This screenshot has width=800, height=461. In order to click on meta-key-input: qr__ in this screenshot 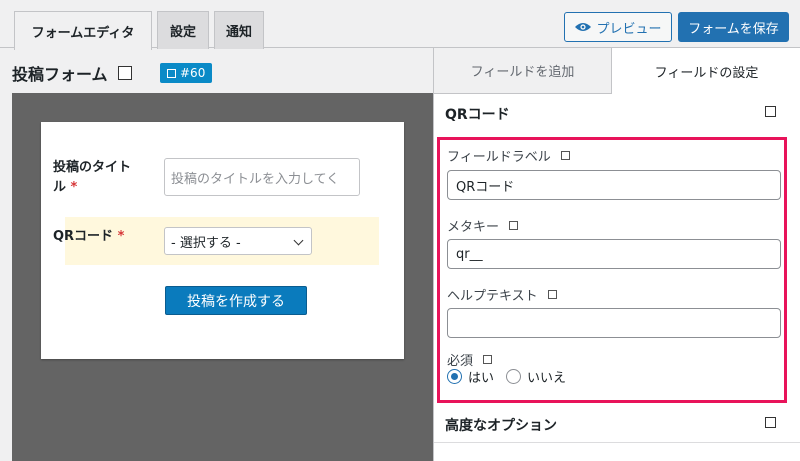, I will do `click(614, 254)`.